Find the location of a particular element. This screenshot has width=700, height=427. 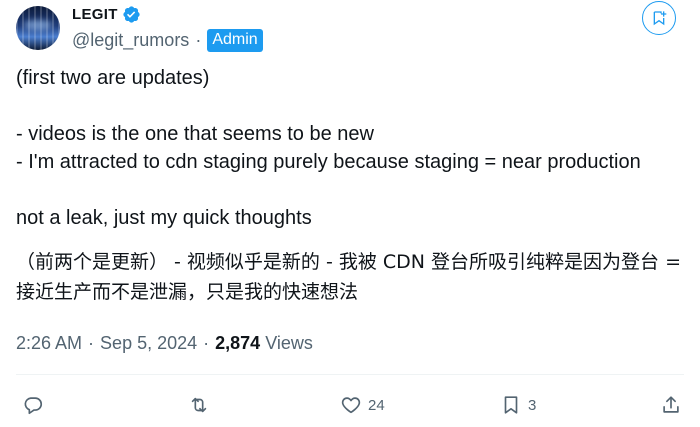

like-count: 24 is located at coordinates (376, 405).